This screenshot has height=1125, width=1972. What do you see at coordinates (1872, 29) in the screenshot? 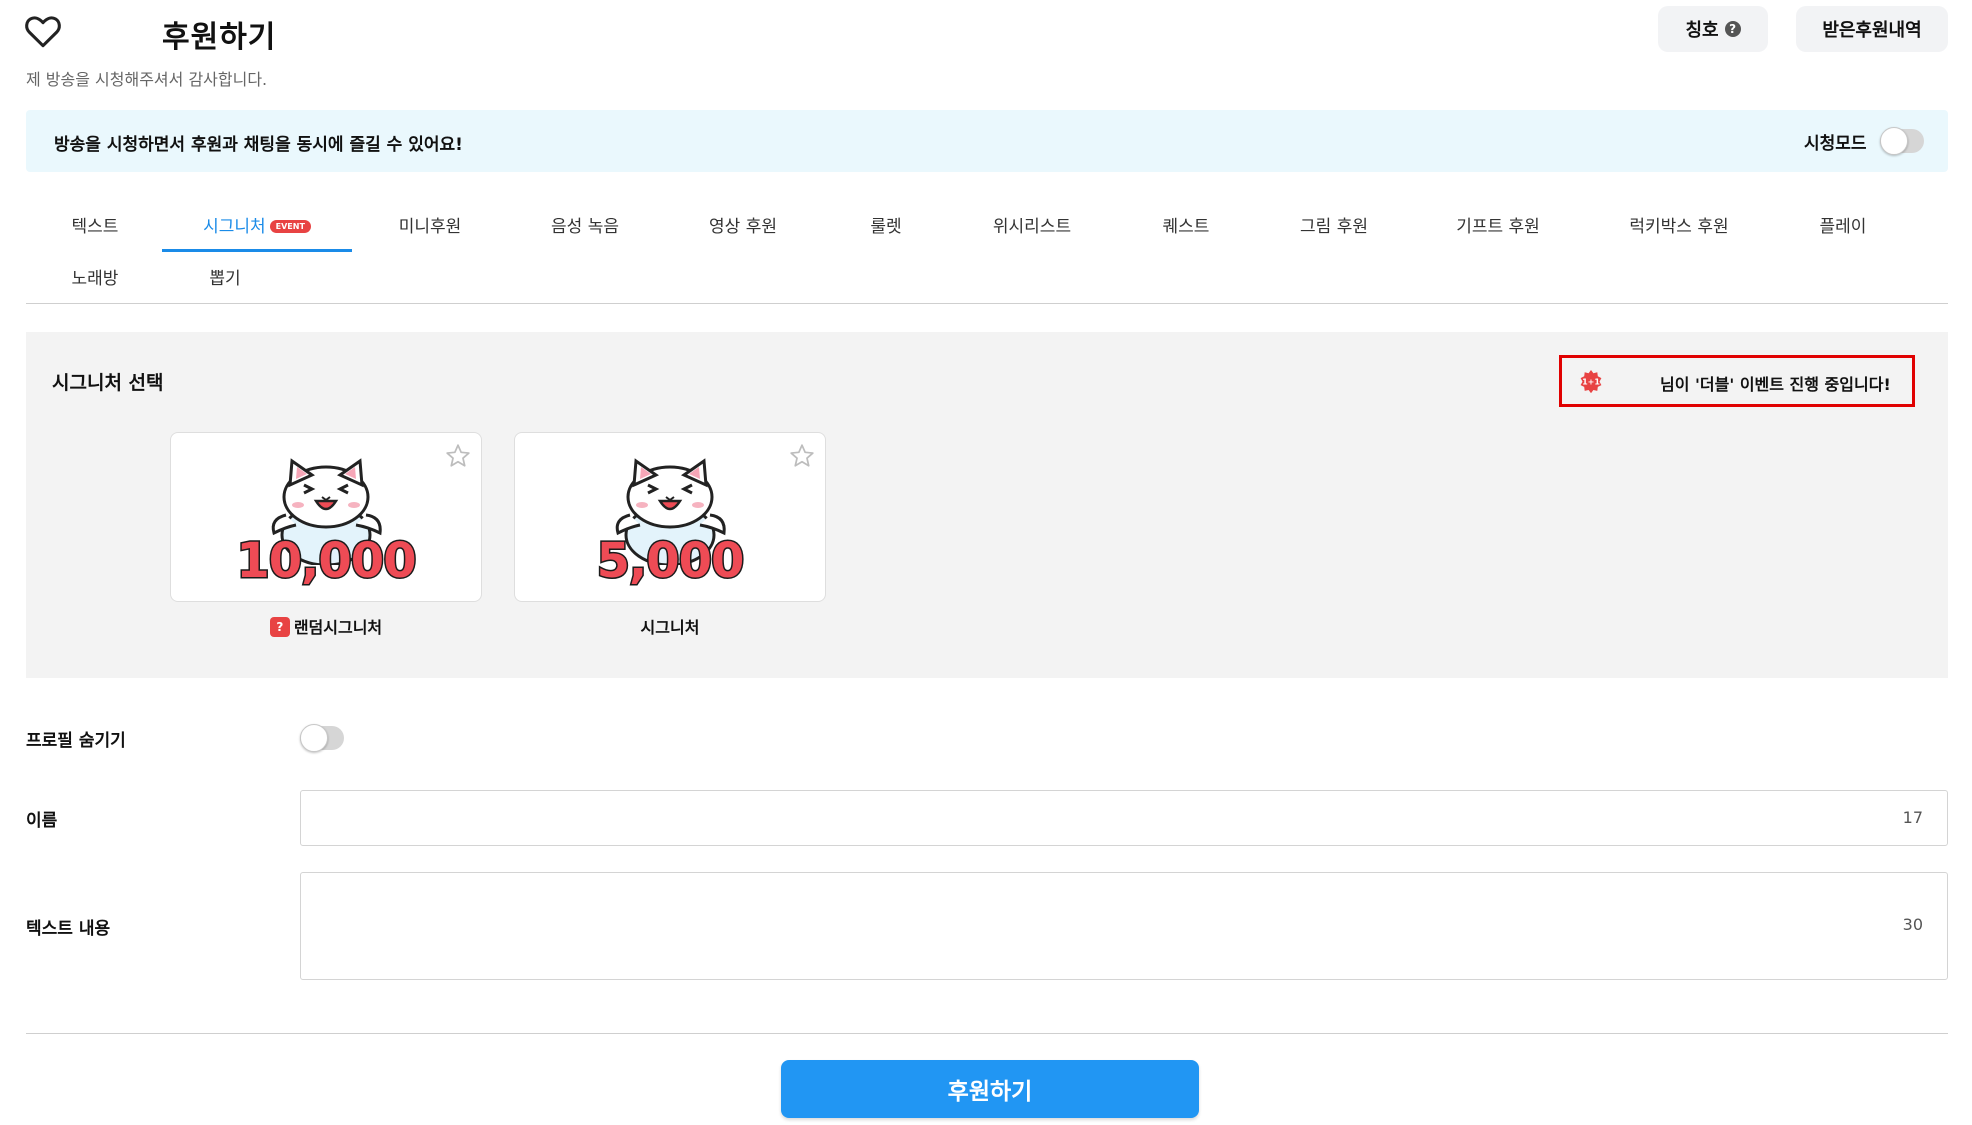
I see `received-history-button: 받은후원내역` at bounding box center [1872, 29].